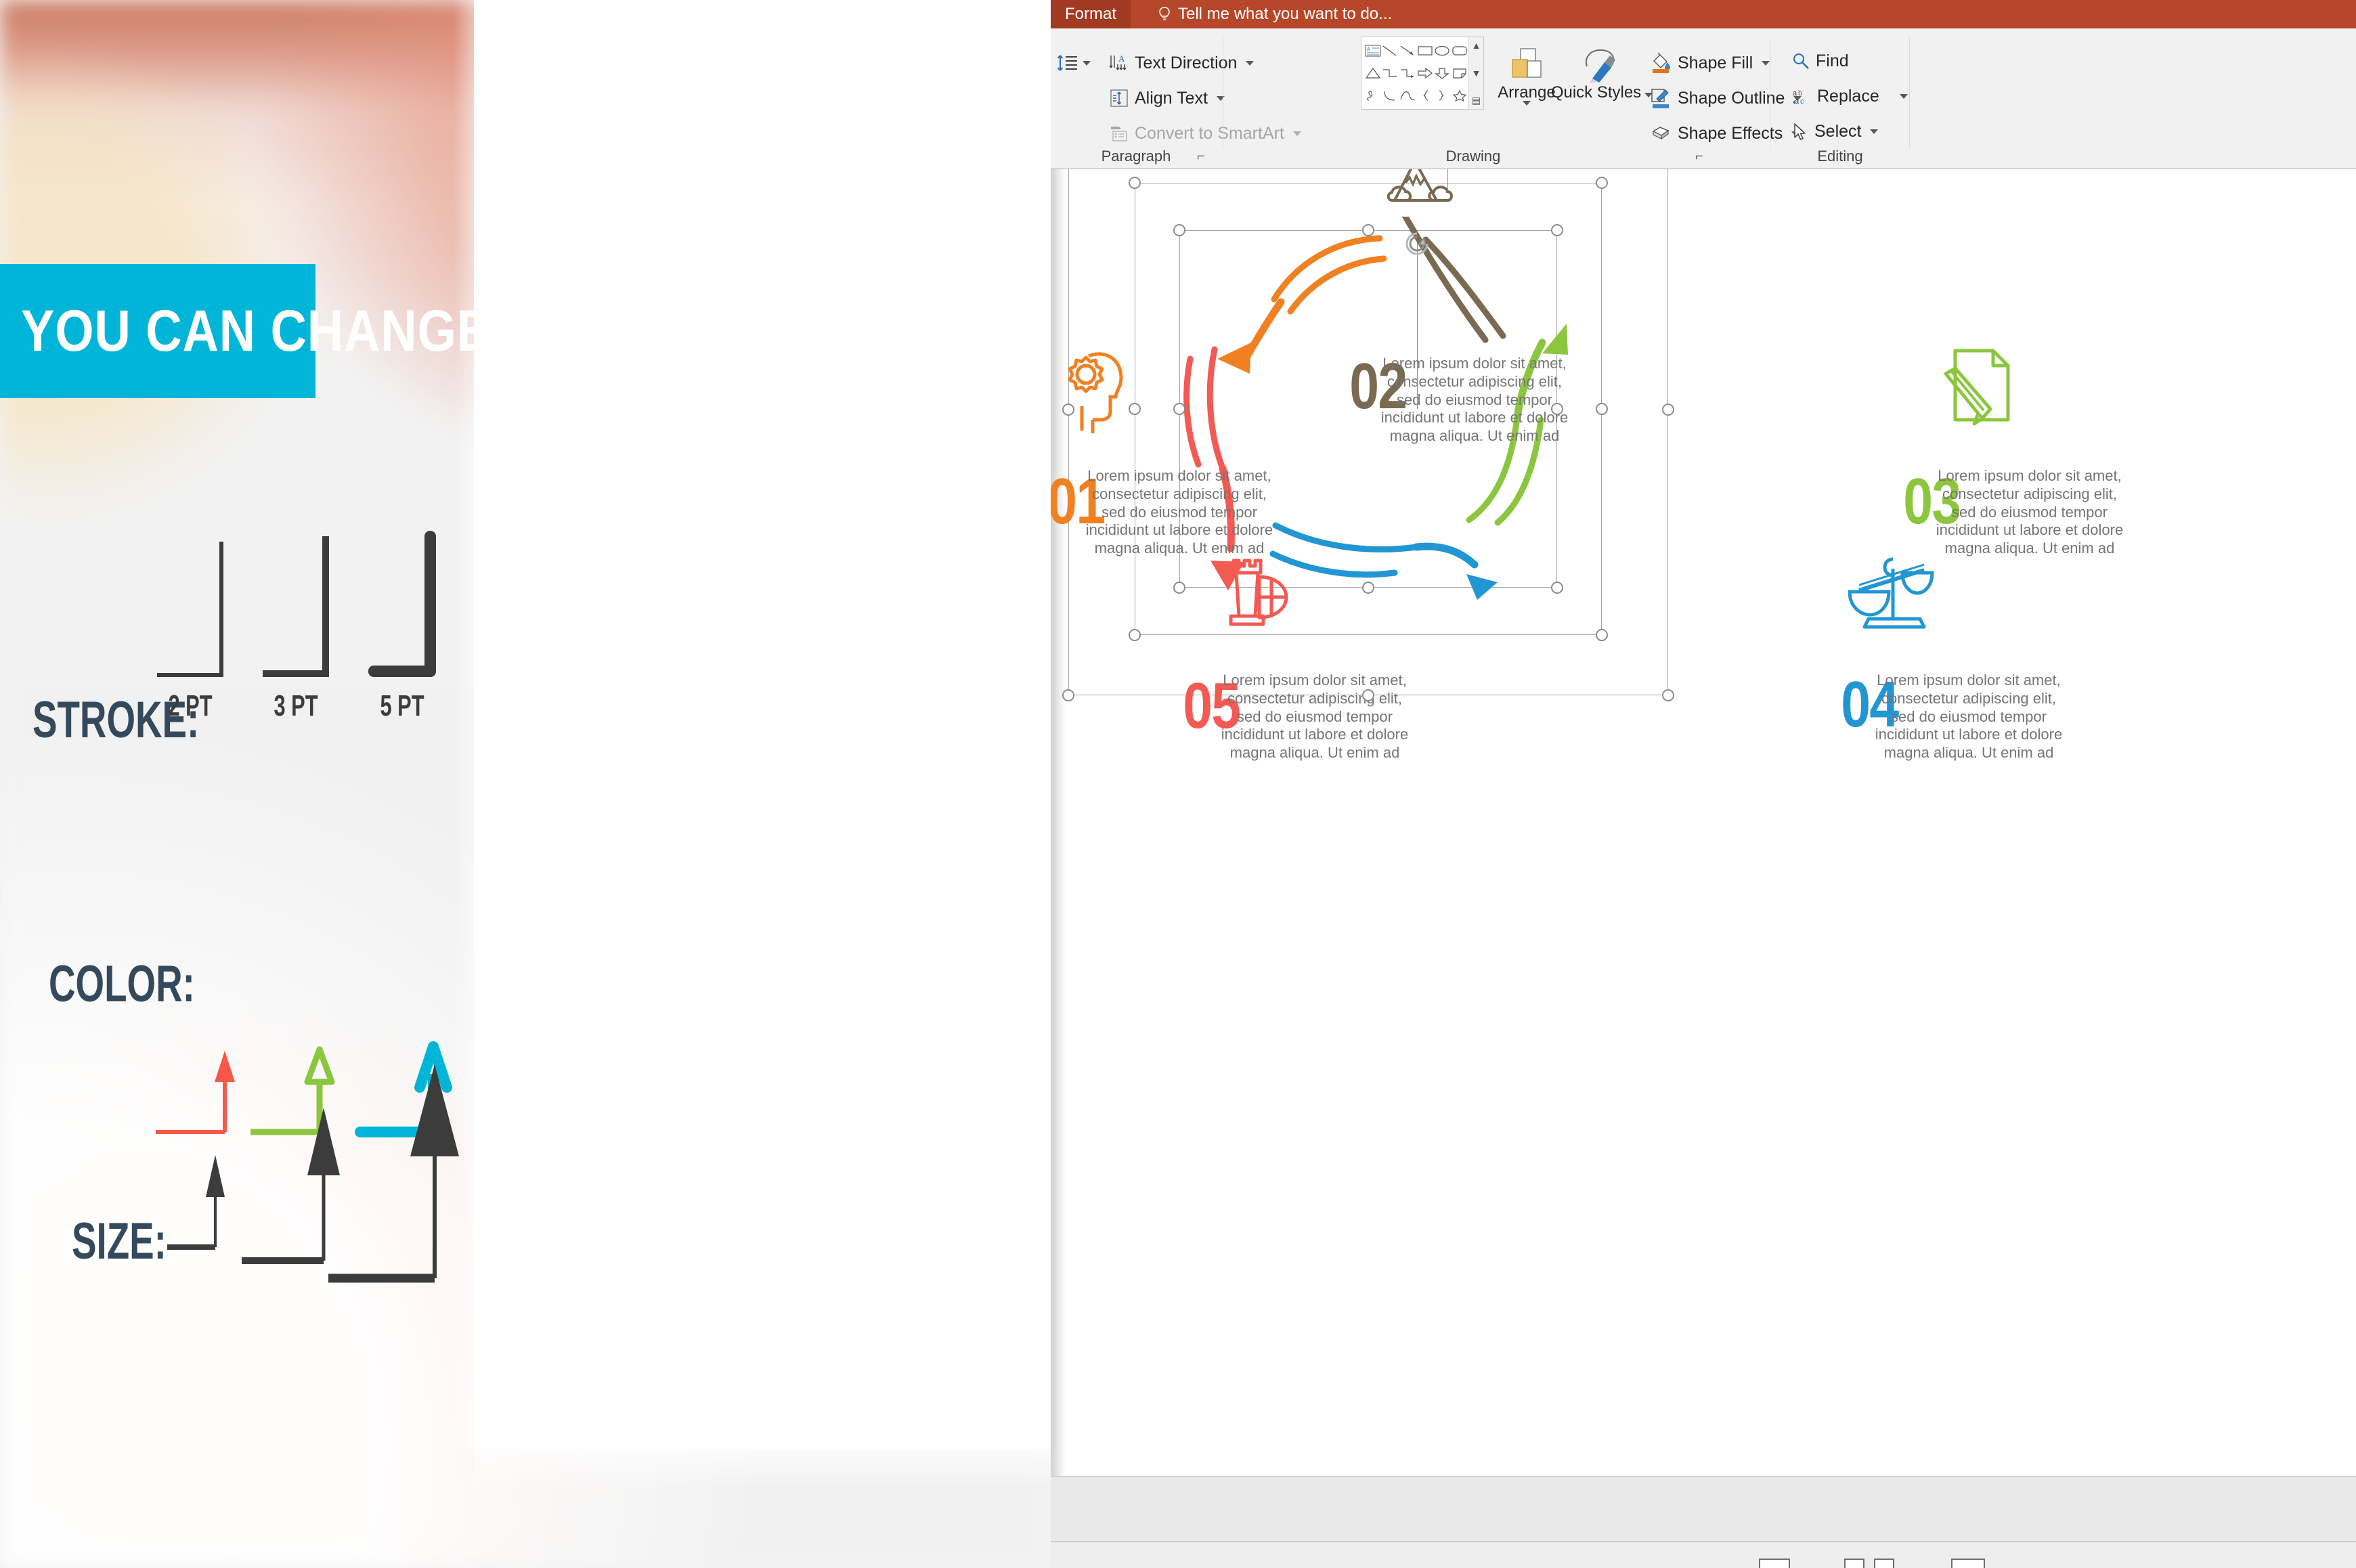  Describe the element at coordinates (1774, 1563) in the screenshot. I see `normal-view-button` at that location.